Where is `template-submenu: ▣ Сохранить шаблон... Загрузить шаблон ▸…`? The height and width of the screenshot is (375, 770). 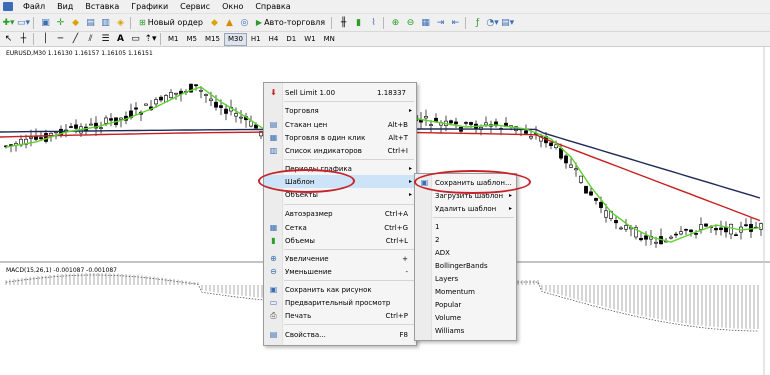
template-submenu: ▣ Сохранить шаблон... Загрузить шаблон ▸… is located at coordinates (465, 257).